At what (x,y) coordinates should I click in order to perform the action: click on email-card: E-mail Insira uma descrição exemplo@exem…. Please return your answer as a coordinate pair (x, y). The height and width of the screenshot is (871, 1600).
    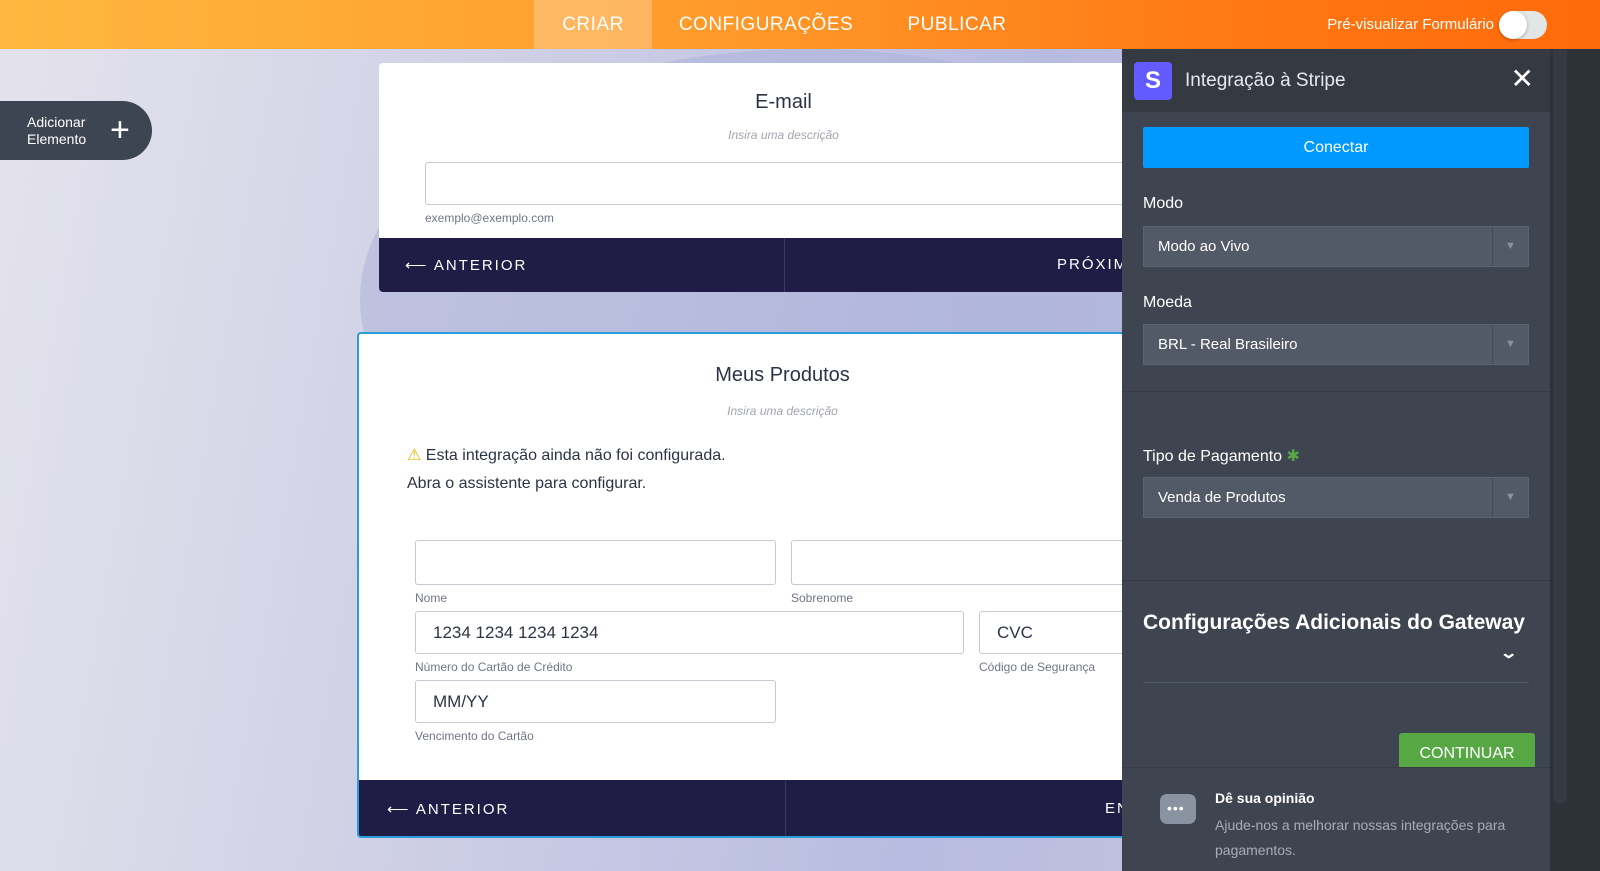
    Looking at the image, I should click on (750, 177).